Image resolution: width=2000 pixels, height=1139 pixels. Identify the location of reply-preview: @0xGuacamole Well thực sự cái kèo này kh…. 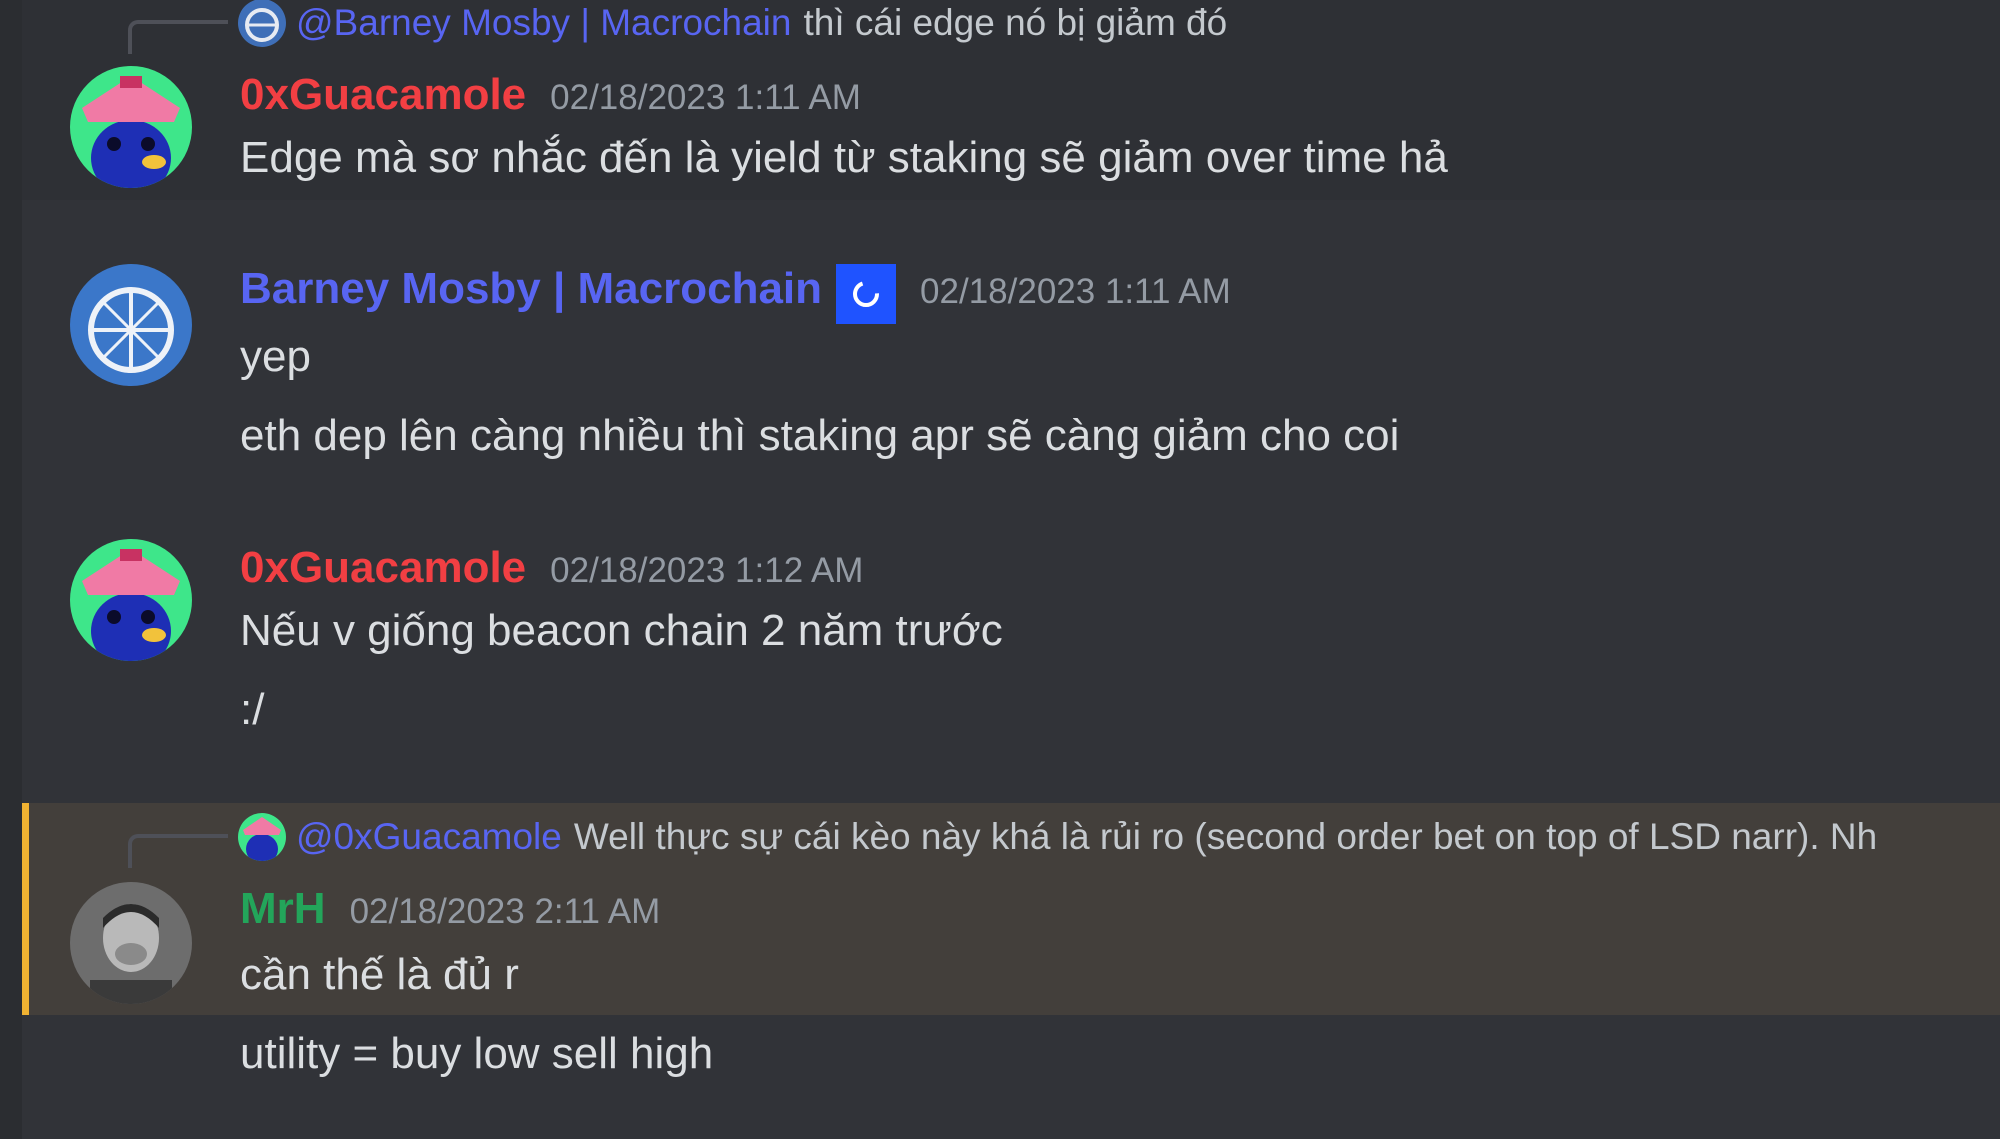
(1058, 837).